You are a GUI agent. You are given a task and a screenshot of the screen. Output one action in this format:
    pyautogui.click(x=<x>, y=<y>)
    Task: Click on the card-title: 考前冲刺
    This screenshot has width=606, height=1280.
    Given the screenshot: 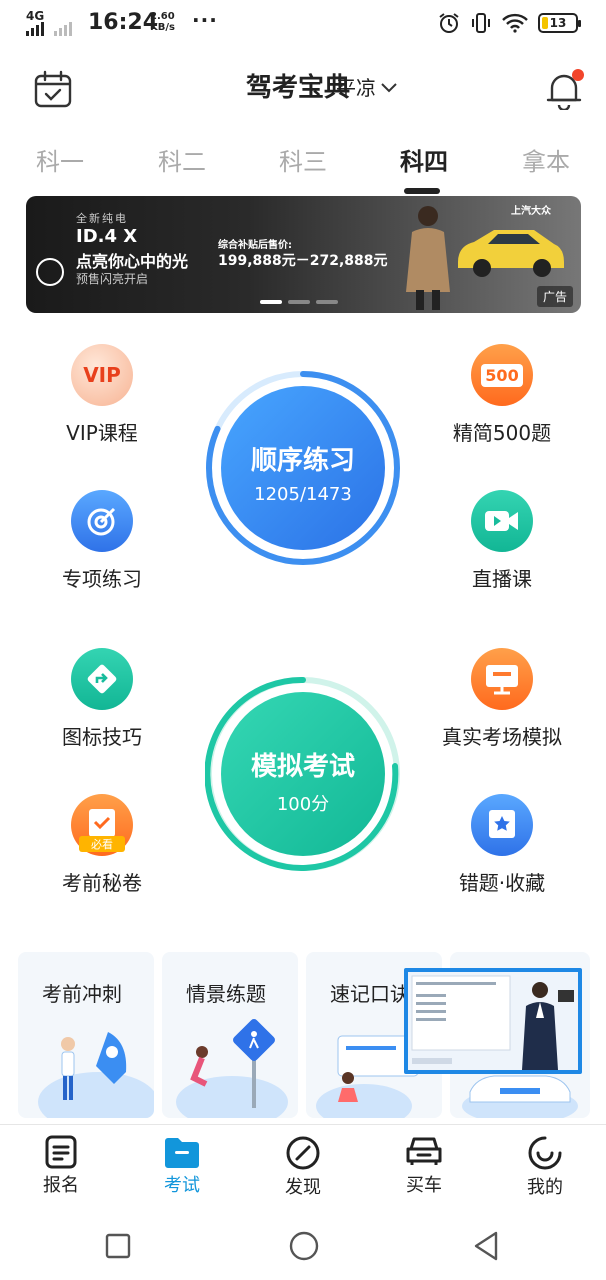 What is the action you would take?
    pyautogui.click(x=82, y=994)
    